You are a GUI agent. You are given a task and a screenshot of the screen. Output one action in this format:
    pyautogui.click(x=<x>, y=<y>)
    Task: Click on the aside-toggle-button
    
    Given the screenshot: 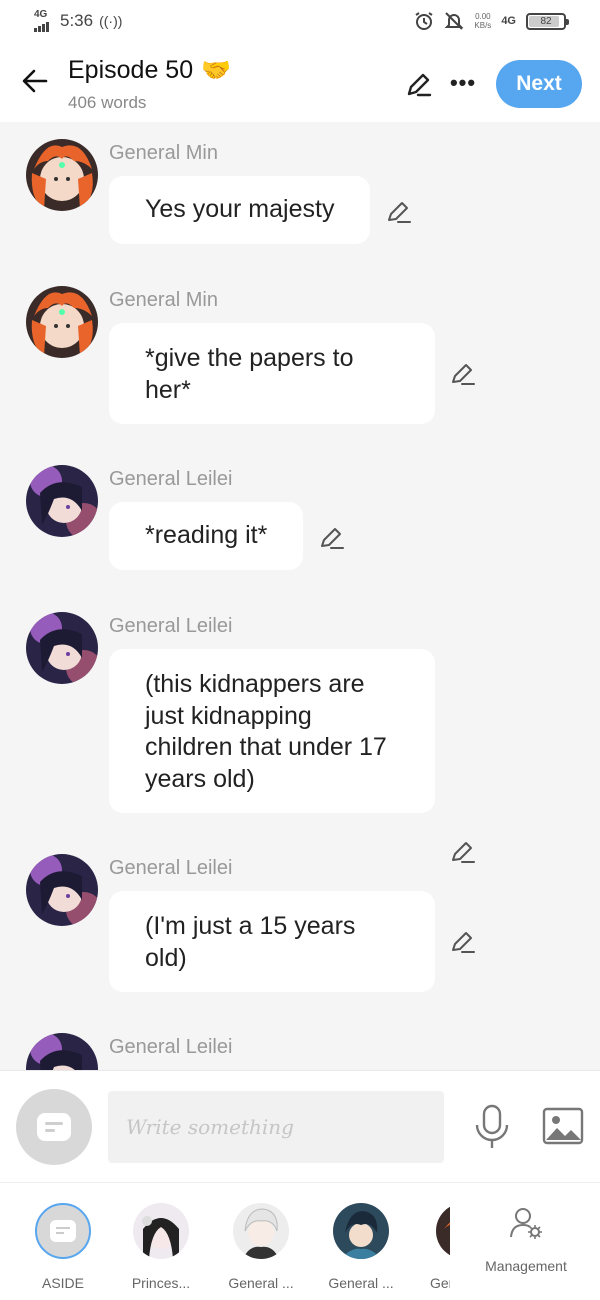 What is the action you would take?
    pyautogui.click(x=54, y=1127)
    